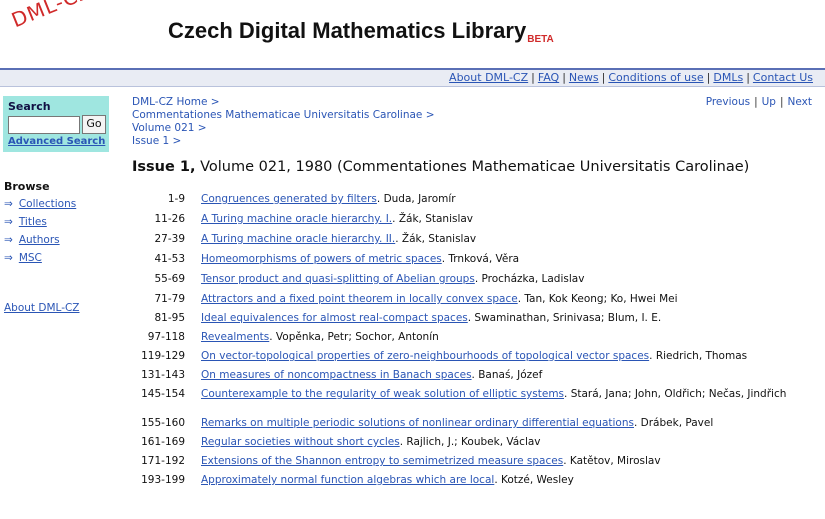  What do you see at coordinates (564, 318) in the screenshot?
I see `article-authors: . Swaminathan, Srinivasa; Blum, I. E.` at bounding box center [564, 318].